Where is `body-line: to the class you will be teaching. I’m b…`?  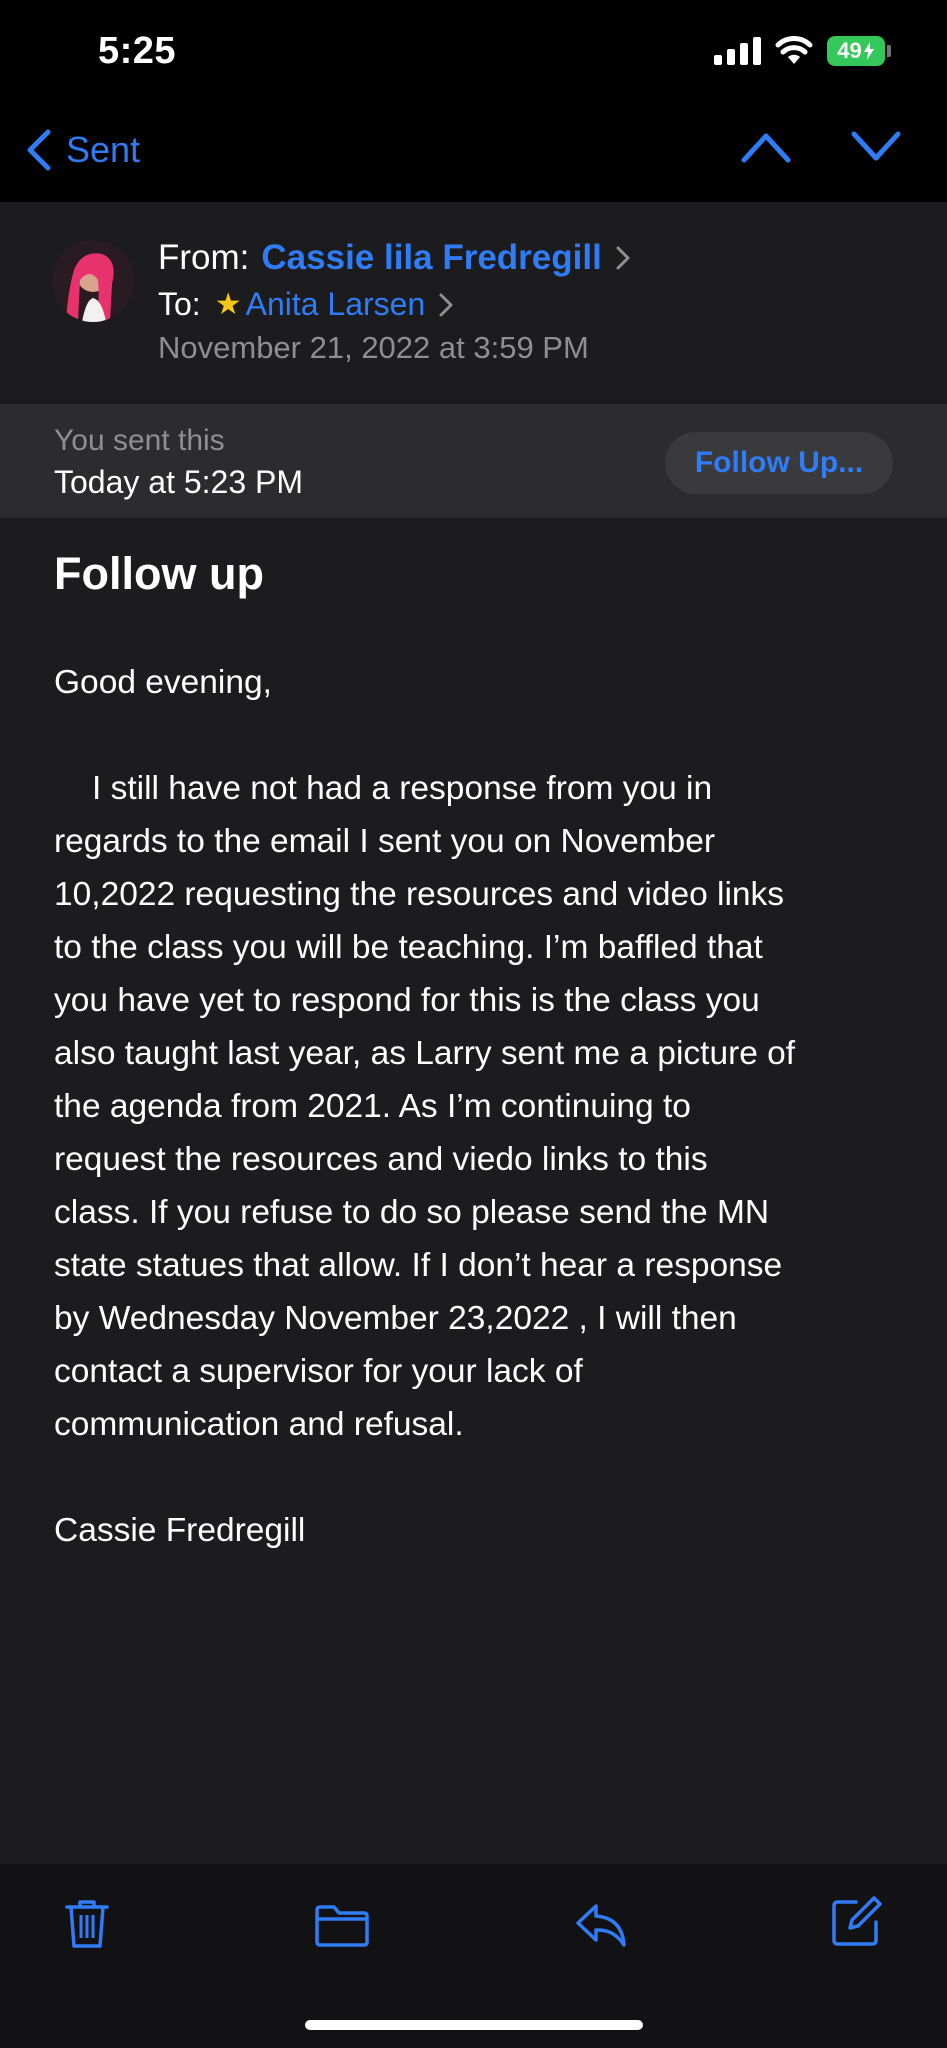
body-line: to the class you will be teaching. I’m b… is located at coordinates (408, 947).